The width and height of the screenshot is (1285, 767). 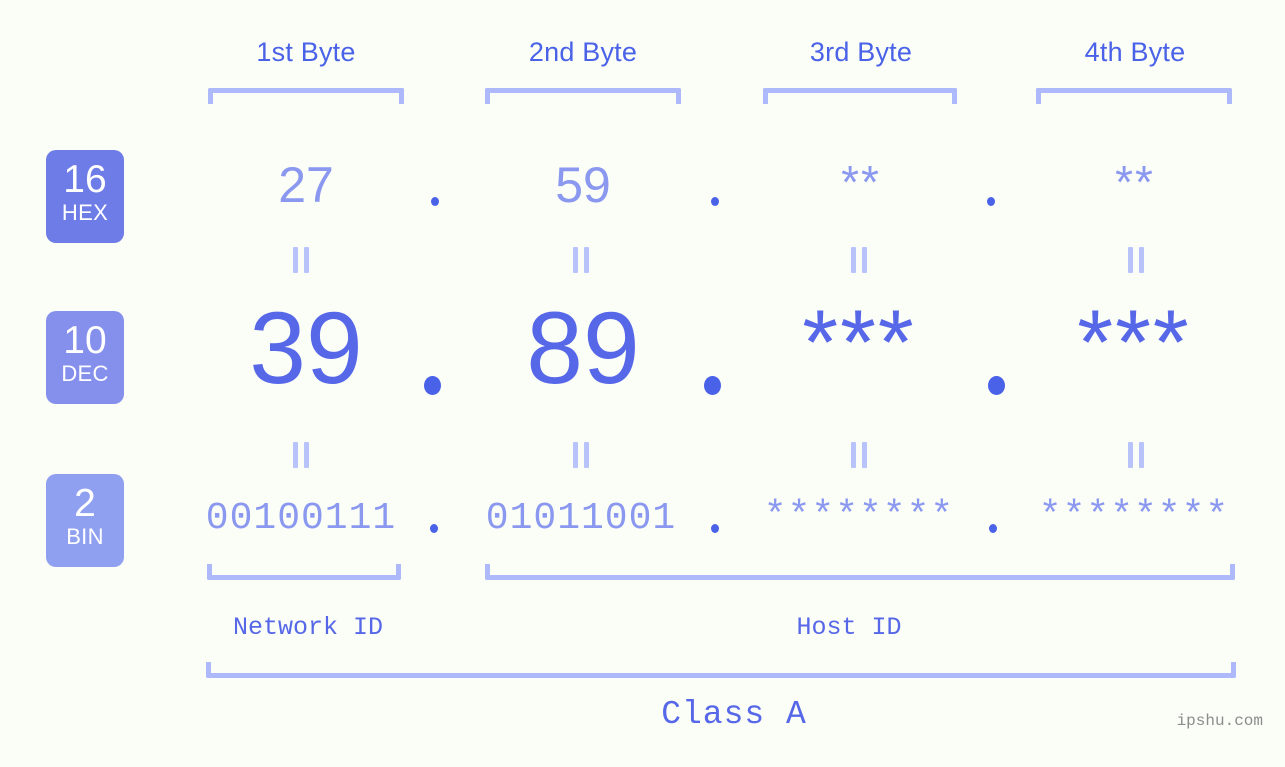 What do you see at coordinates (1135, 52) in the screenshot?
I see `byte-header-4: 4th Byte` at bounding box center [1135, 52].